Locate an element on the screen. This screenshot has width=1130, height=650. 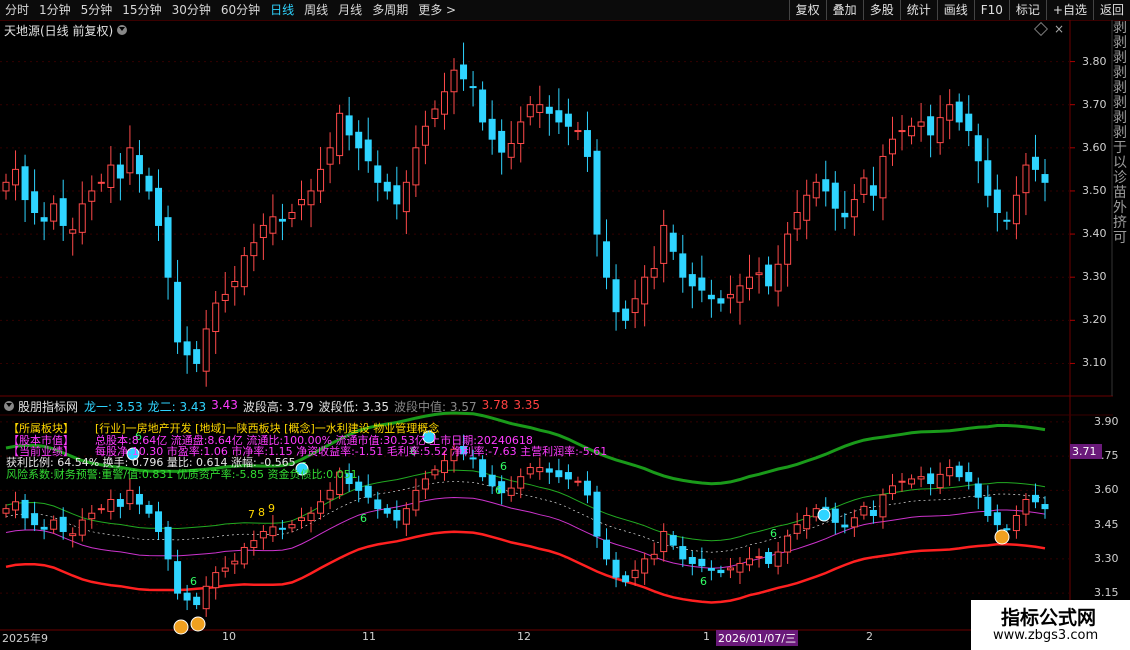
y-axis-label: 3.10 is located at coordinates (1094, 363).